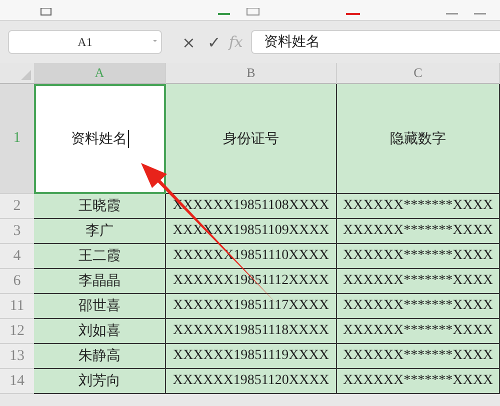 The width and height of the screenshot is (500, 406). What do you see at coordinates (17, 331) in the screenshot?
I see `row-header: 12` at bounding box center [17, 331].